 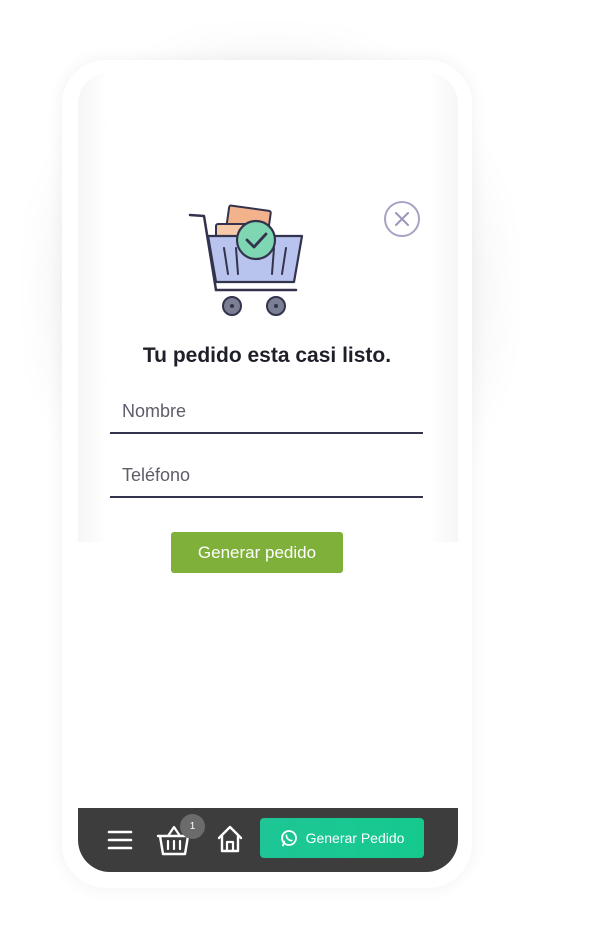 I want to click on whatsapp-order-button: Generar Pedido, so click(x=342, y=838).